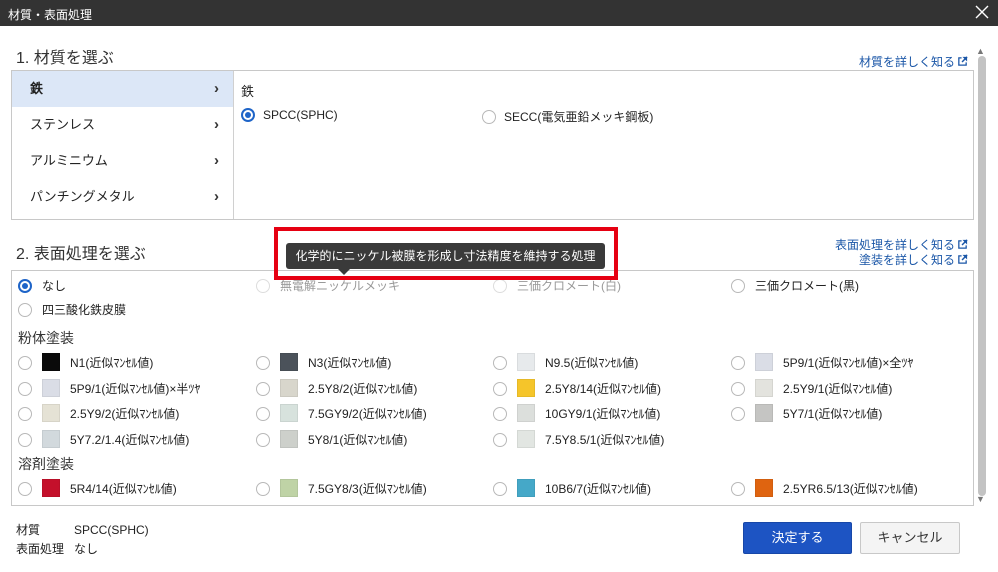 This screenshot has width=998, height=572. I want to click on powder-coating-option: N3(近似ﾏﾝｾﾙ値), so click(323, 362).